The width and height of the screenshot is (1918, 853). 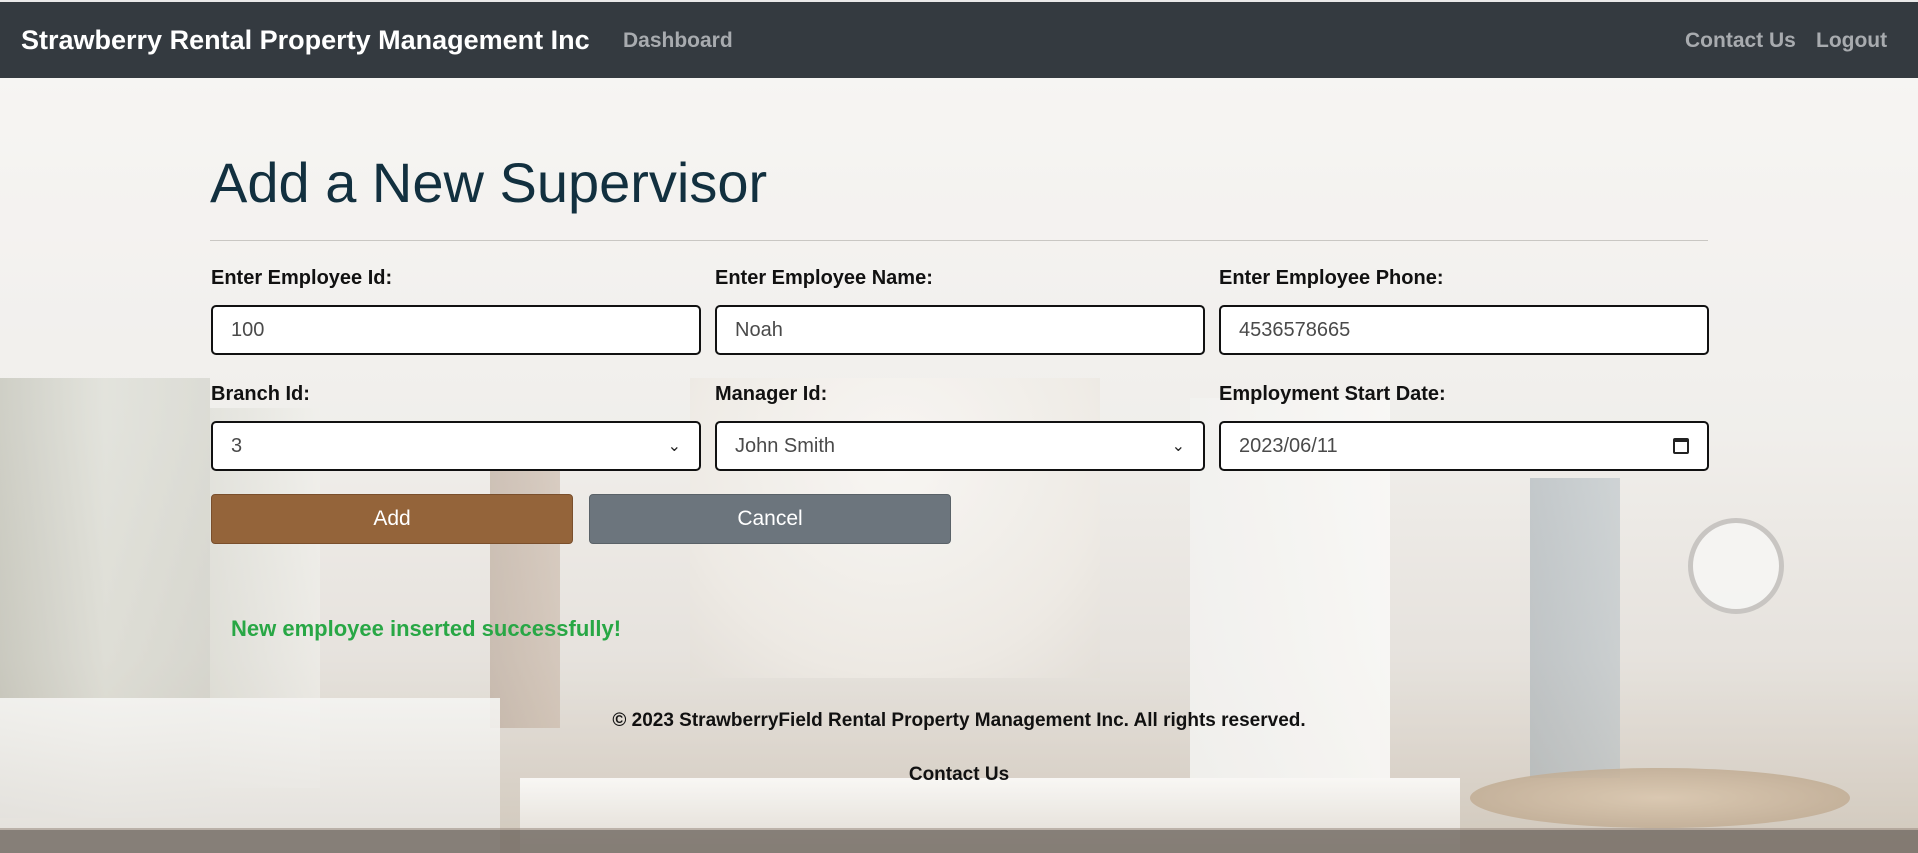 What do you see at coordinates (785, 445) in the screenshot?
I see `manager-id-value: John Smith` at bounding box center [785, 445].